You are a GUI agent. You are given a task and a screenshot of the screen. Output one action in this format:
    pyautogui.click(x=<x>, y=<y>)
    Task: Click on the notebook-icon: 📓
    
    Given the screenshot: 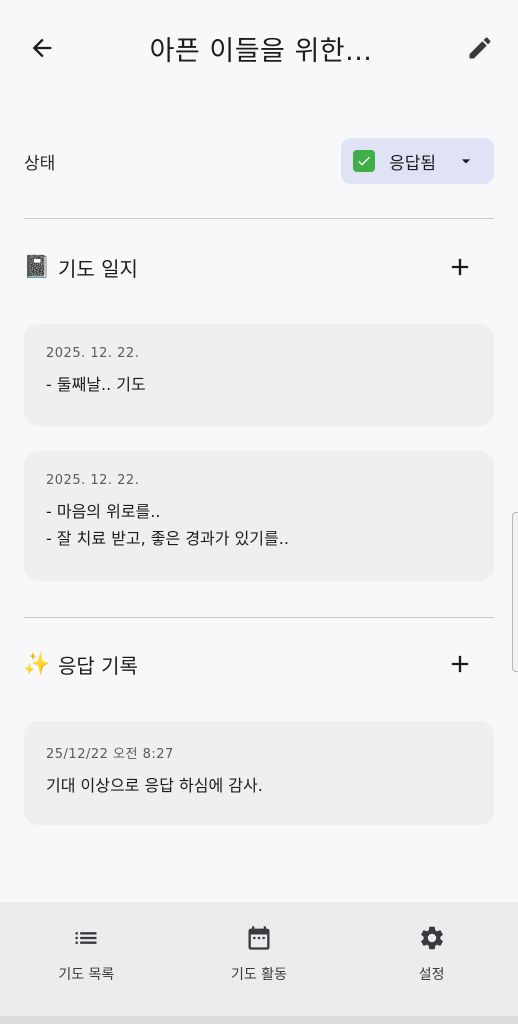 What is the action you would take?
    pyautogui.click(x=37, y=267)
    